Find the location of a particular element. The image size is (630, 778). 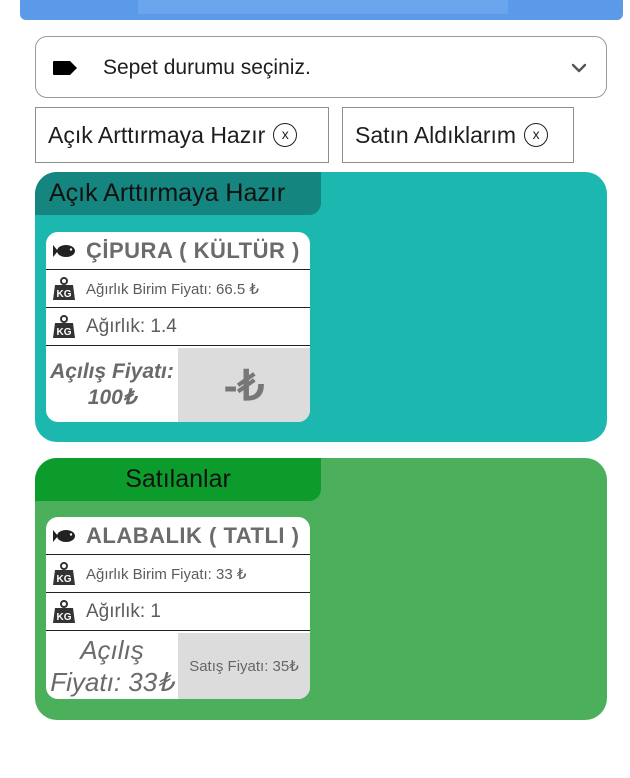

section-title: Satılanlar is located at coordinates (178, 479).